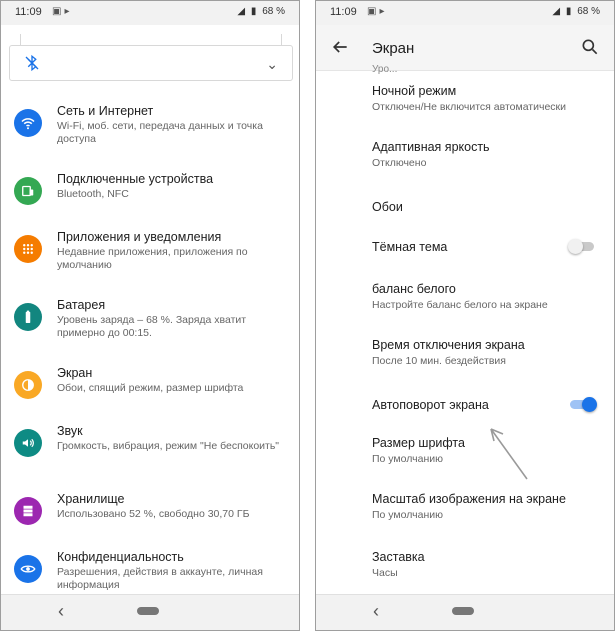  What do you see at coordinates (151, 57) in the screenshot?
I see `quick-settings-card: ⌄` at bounding box center [151, 57].